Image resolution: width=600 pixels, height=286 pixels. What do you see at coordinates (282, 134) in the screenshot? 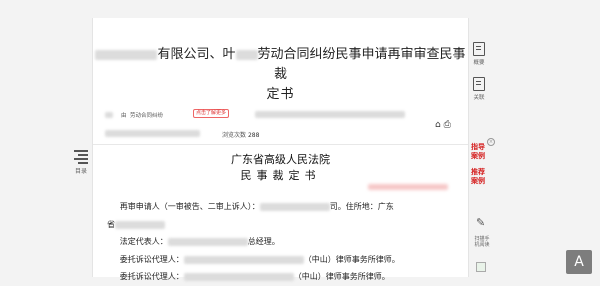
I see `case-meta-row-2: 浏览次数 288` at bounding box center [282, 134].